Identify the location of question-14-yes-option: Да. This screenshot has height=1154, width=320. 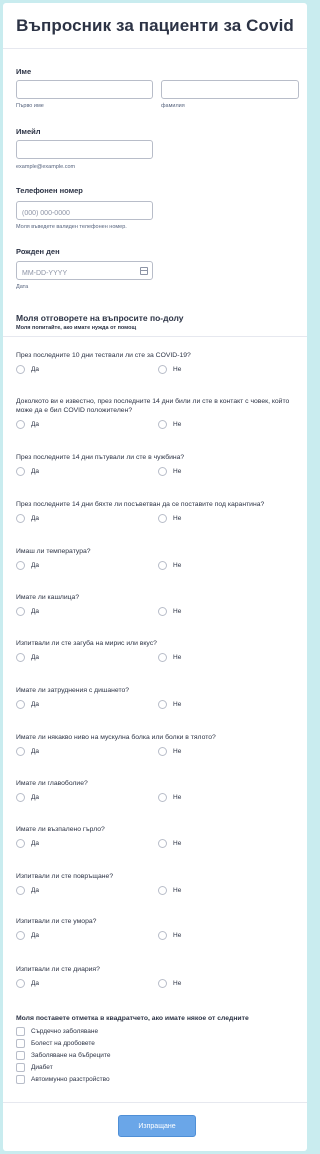
(27, 983).